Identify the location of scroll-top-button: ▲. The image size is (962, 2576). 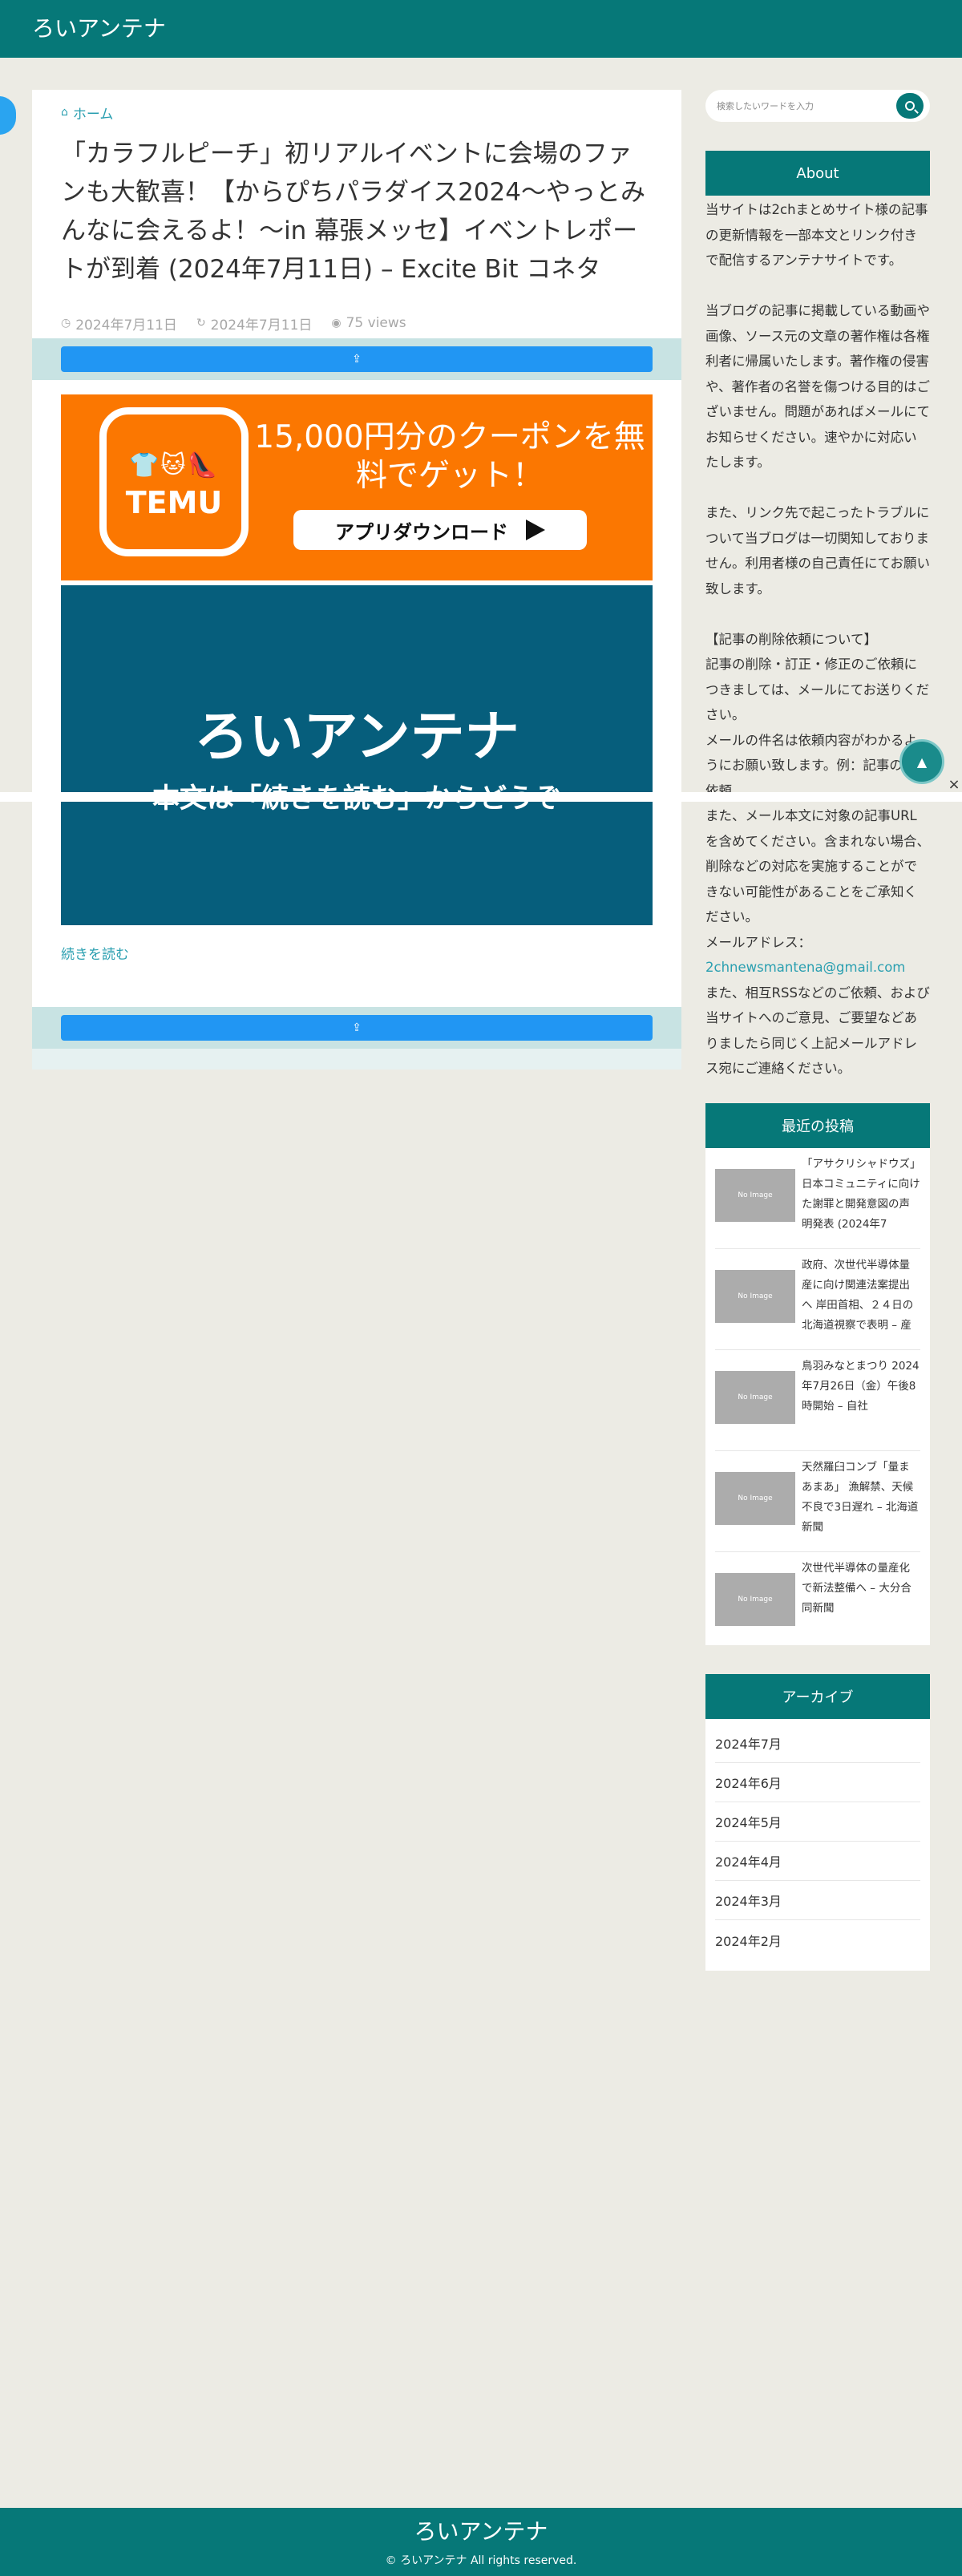
(921, 761).